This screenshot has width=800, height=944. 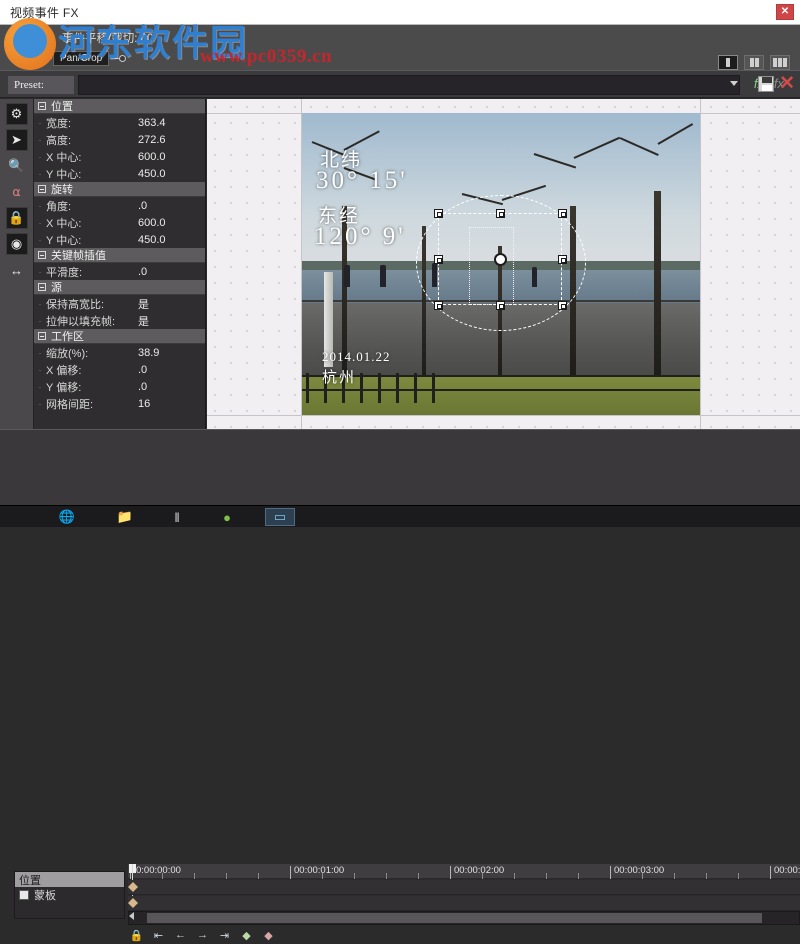 What do you see at coordinates (144, 404) in the screenshot?
I see `param-value: 16` at bounding box center [144, 404].